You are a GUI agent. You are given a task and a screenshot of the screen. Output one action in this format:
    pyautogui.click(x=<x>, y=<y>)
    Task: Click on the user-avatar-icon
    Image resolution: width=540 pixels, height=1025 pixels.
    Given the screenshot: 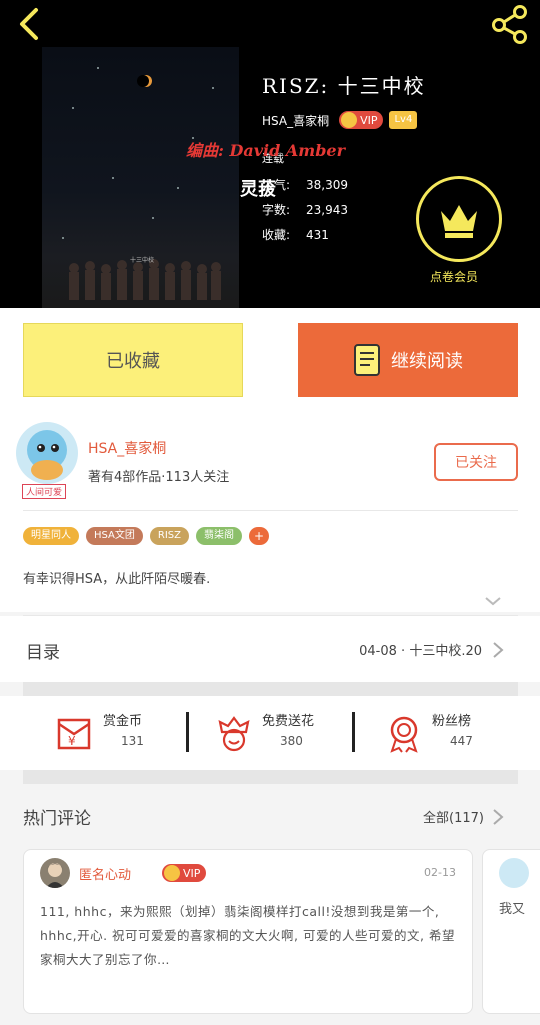 What is the action you would take?
    pyautogui.click(x=55, y=875)
    